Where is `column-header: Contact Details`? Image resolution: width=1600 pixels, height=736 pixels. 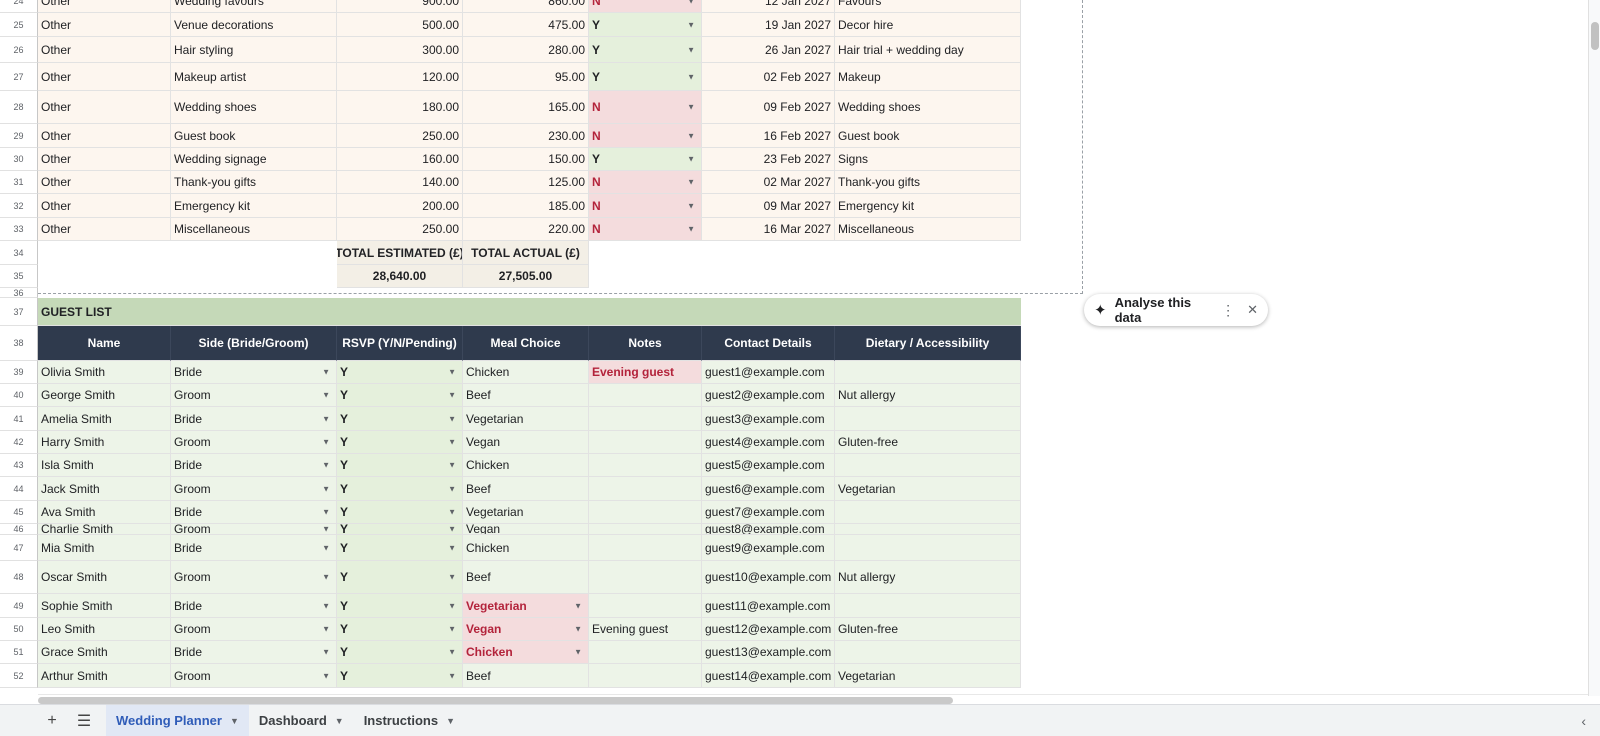 column-header: Contact Details is located at coordinates (768, 343).